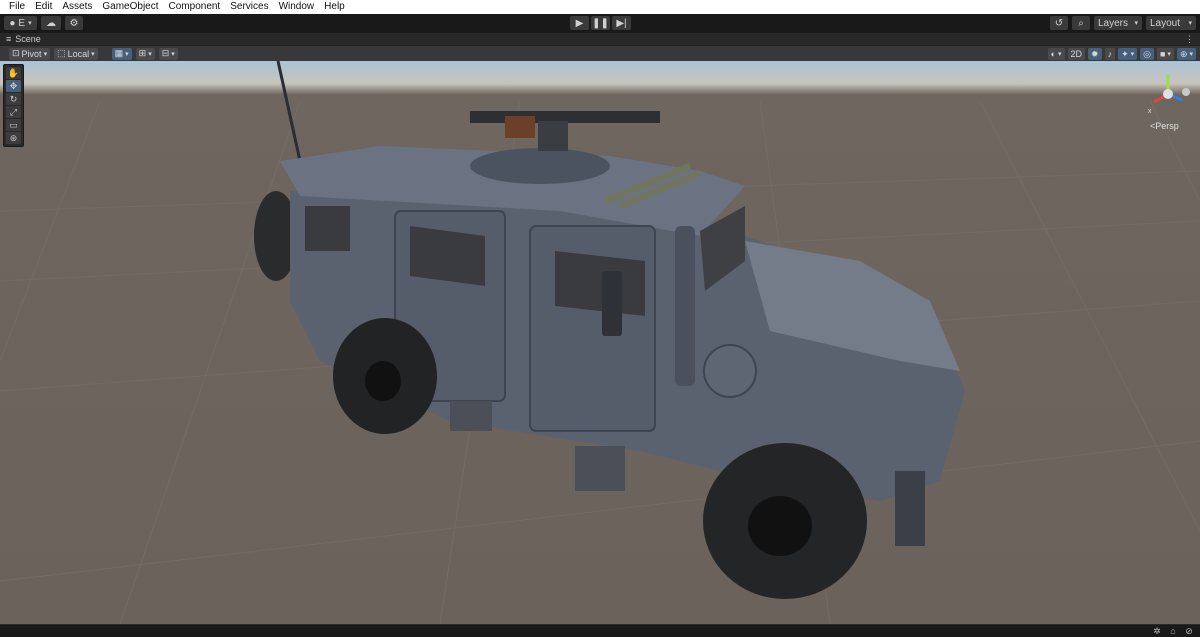 Image resolution: width=1200 pixels, height=637 pixels. I want to click on cube-icon: ⬚, so click(61, 53).